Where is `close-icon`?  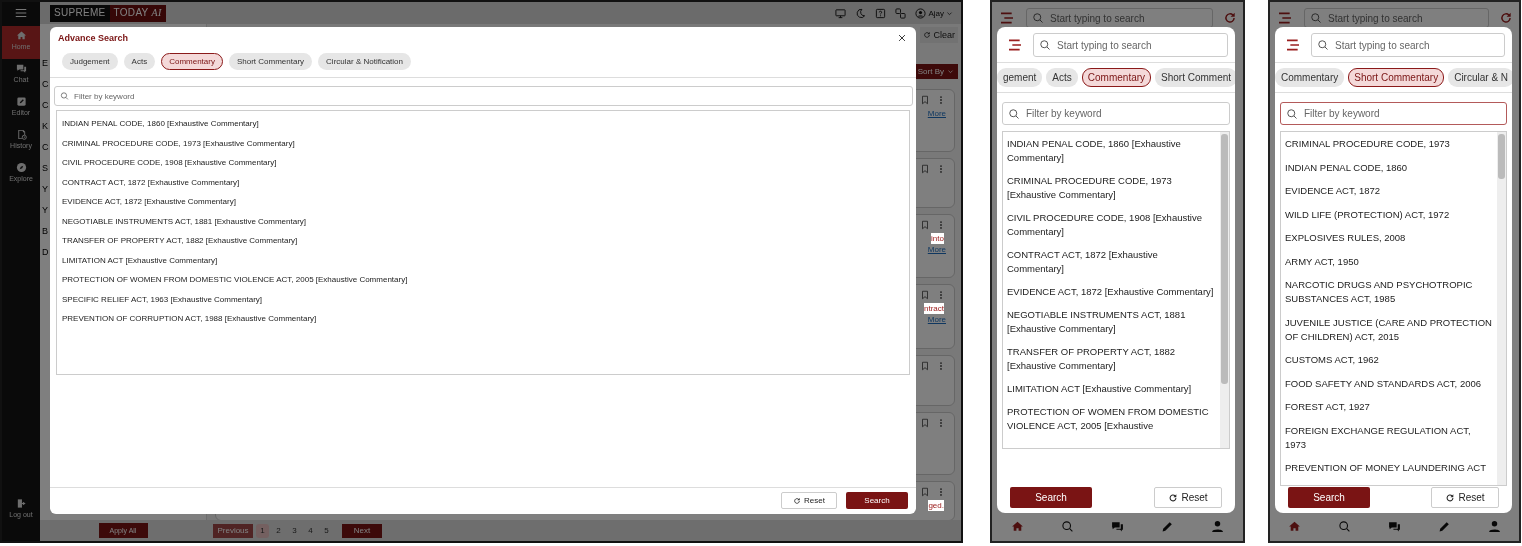
close-icon is located at coordinates (902, 38).